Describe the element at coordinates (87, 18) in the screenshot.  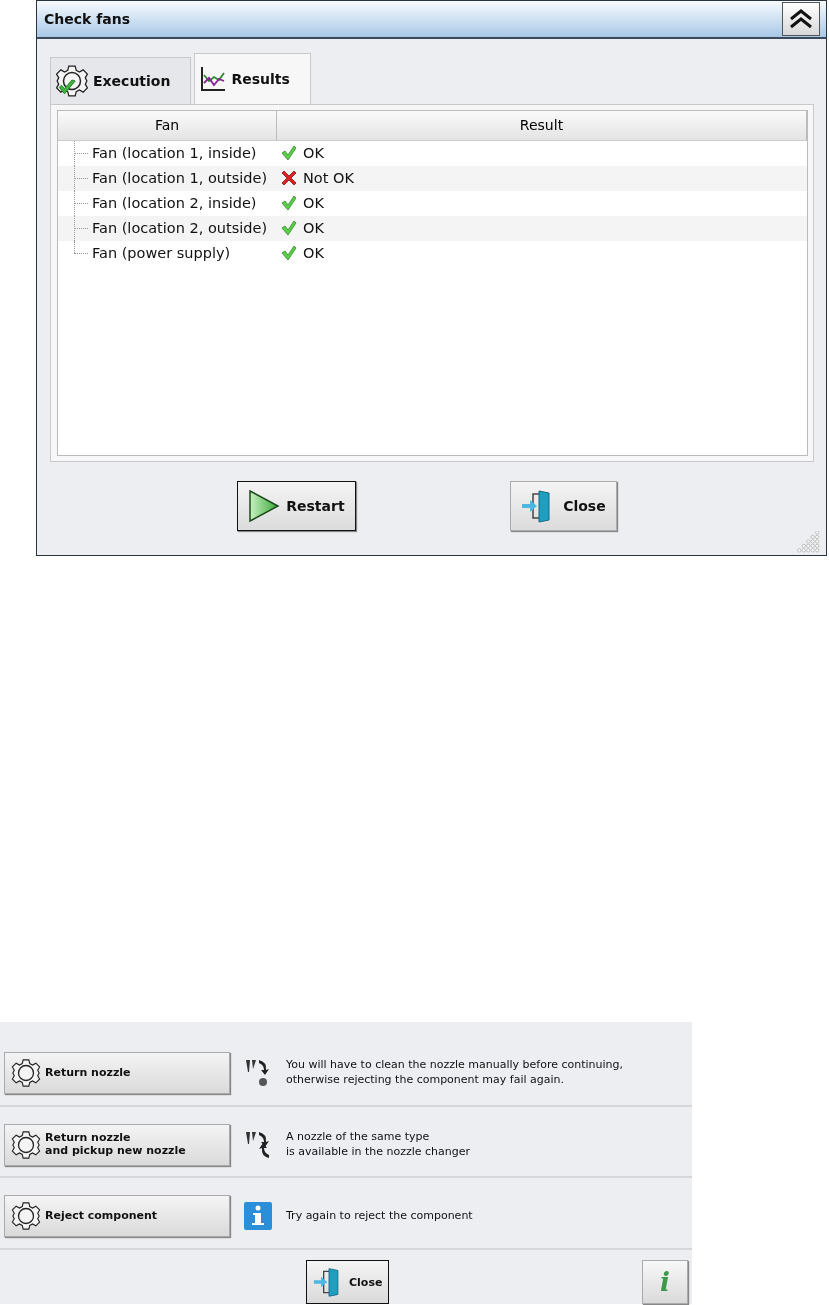
I see `window-title: Check fans` at that location.